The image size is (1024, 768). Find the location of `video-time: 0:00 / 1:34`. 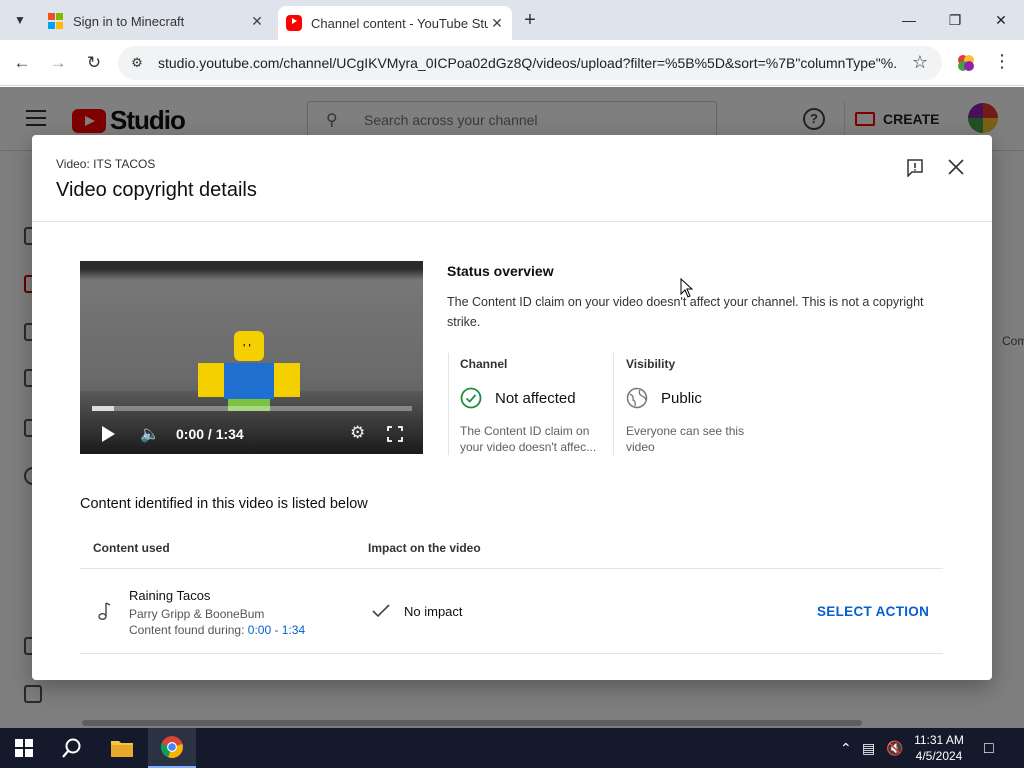

video-time: 0:00 / 1:34 is located at coordinates (210, 434).